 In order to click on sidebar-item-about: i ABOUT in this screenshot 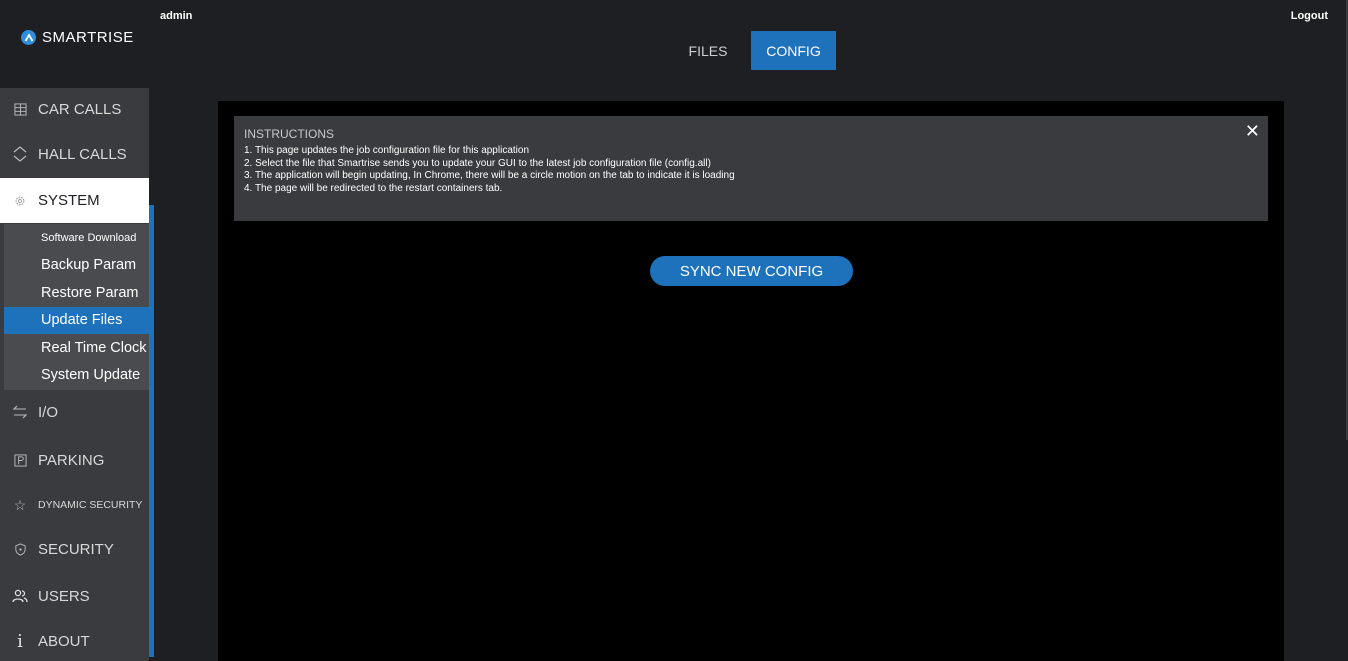, I will do `click(74, 641)`.